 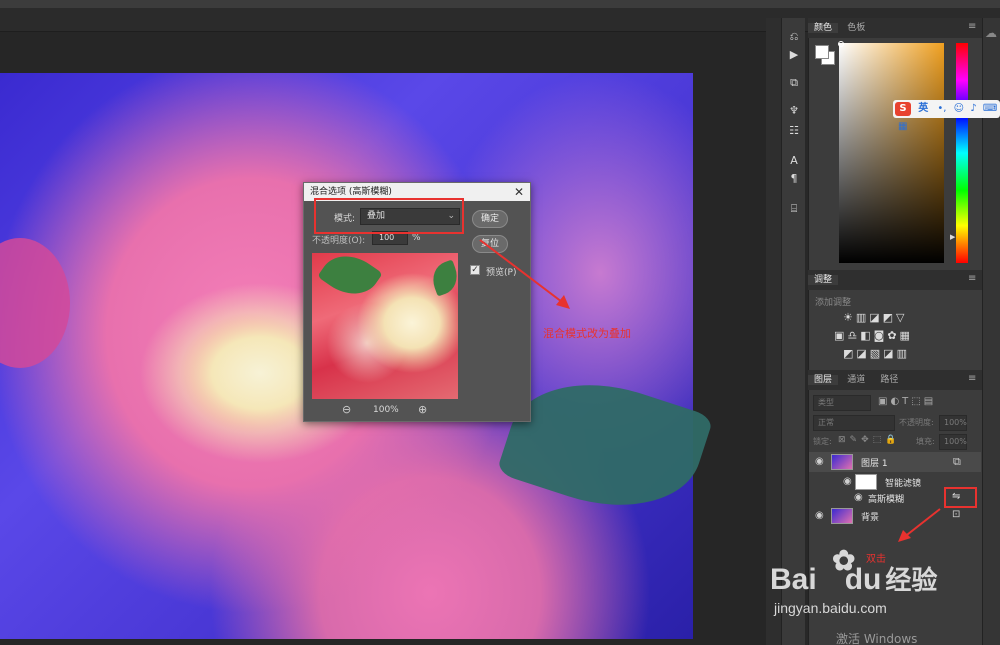 I want to click on tab-swatches: 色板, so click(x=856, y=28).